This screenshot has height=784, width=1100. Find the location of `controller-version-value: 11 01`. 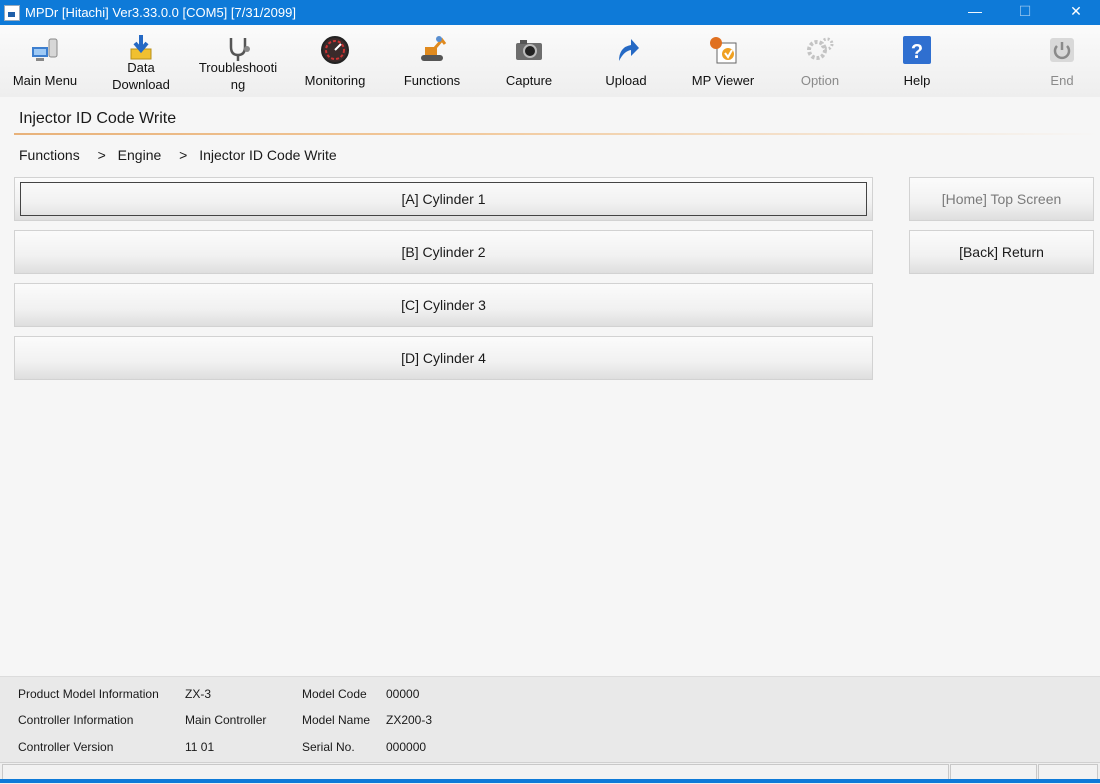

controller-version-value: 11 01 is located at coordinates (200, 747).